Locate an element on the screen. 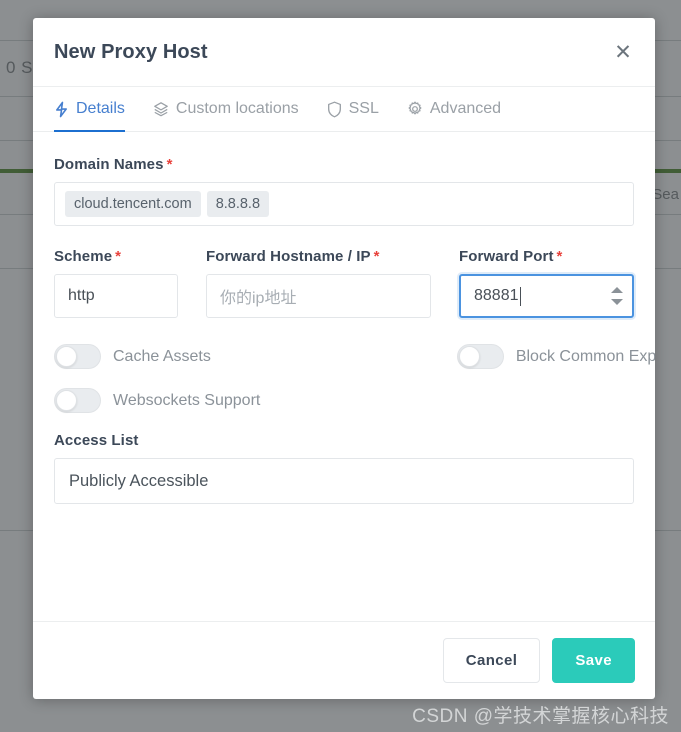  scheme-value: http is located at coordinates (81, 295).